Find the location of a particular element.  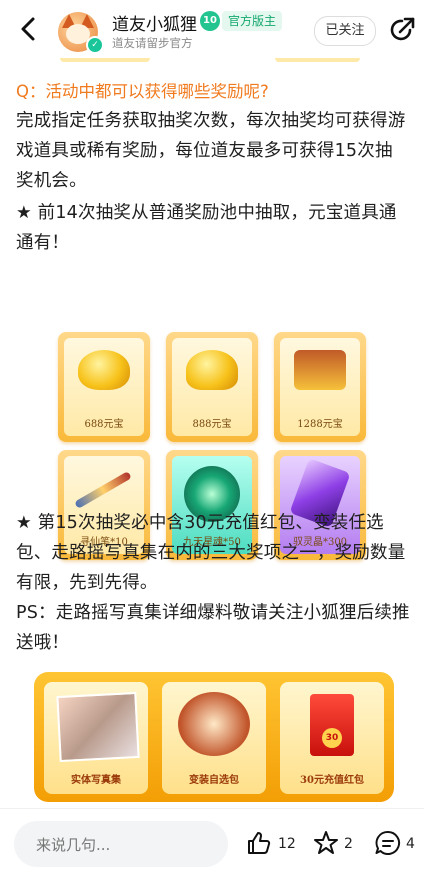

red-envelope-image: 30 is located at coordinates (332, 725).